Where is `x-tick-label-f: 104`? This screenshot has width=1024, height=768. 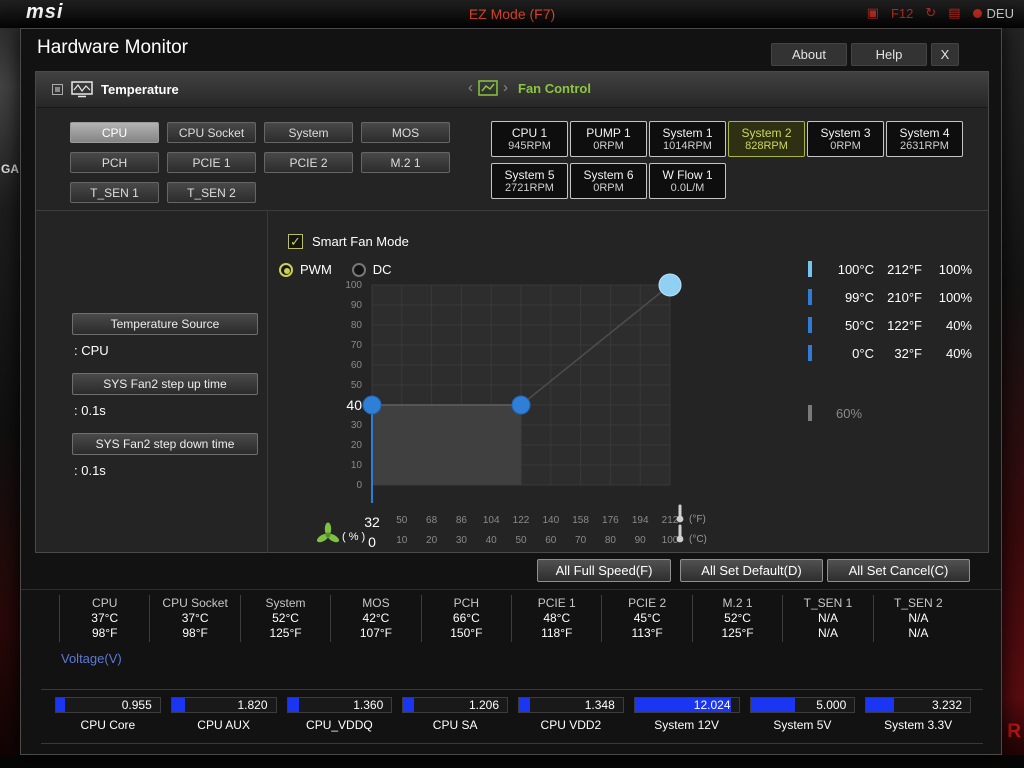
x-tick-label-f: 104 is located at coordinates (491, 520).